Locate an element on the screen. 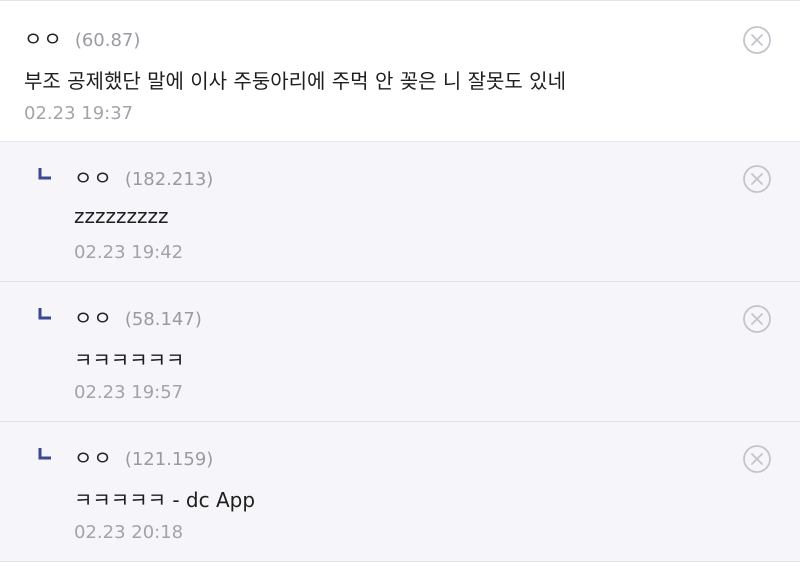  reply-date: 02.23 19:42 is located at coordinates (129, 252).